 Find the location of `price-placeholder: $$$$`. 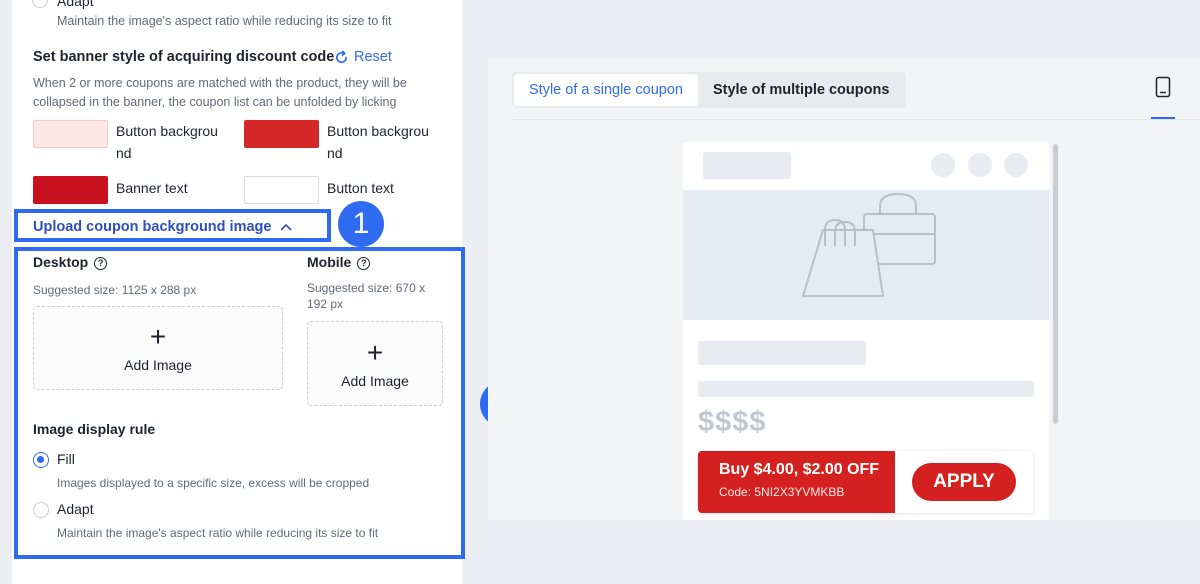

price-placeholder: $$$$ is located at coordinates (732, 422).